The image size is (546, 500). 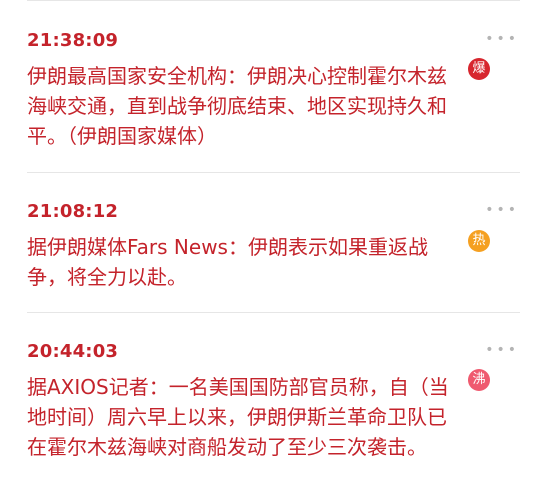 I want to click on hot-badge-icon: 热, so click(x=479, y=241).